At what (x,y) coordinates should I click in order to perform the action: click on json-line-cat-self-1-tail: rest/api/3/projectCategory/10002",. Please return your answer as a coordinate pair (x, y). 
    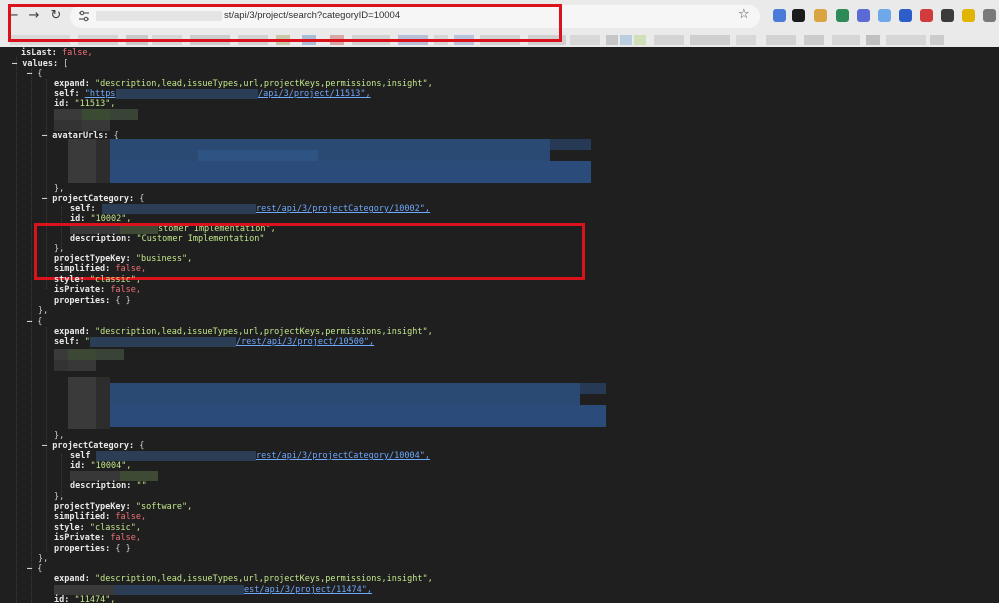
    Looking at the image, I should click on (343, 209).